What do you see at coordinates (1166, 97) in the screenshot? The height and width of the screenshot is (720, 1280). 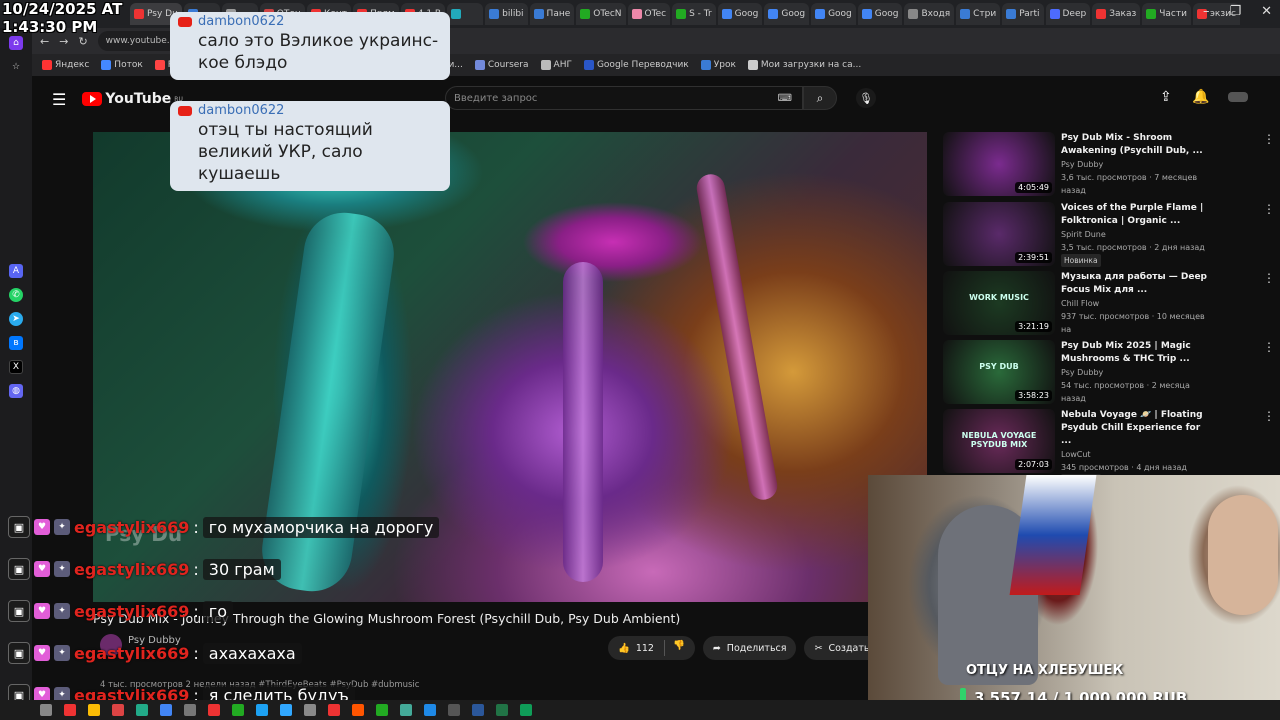 I see `upload-icon: ⇪` at bounding box center [1166, 97].